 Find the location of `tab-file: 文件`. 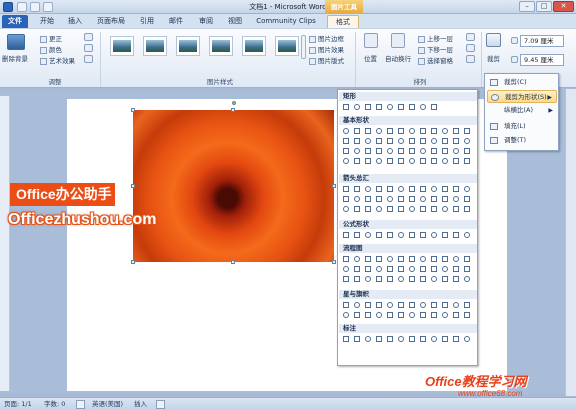

tab-file: 文件 is located at coordinates (15, 21).